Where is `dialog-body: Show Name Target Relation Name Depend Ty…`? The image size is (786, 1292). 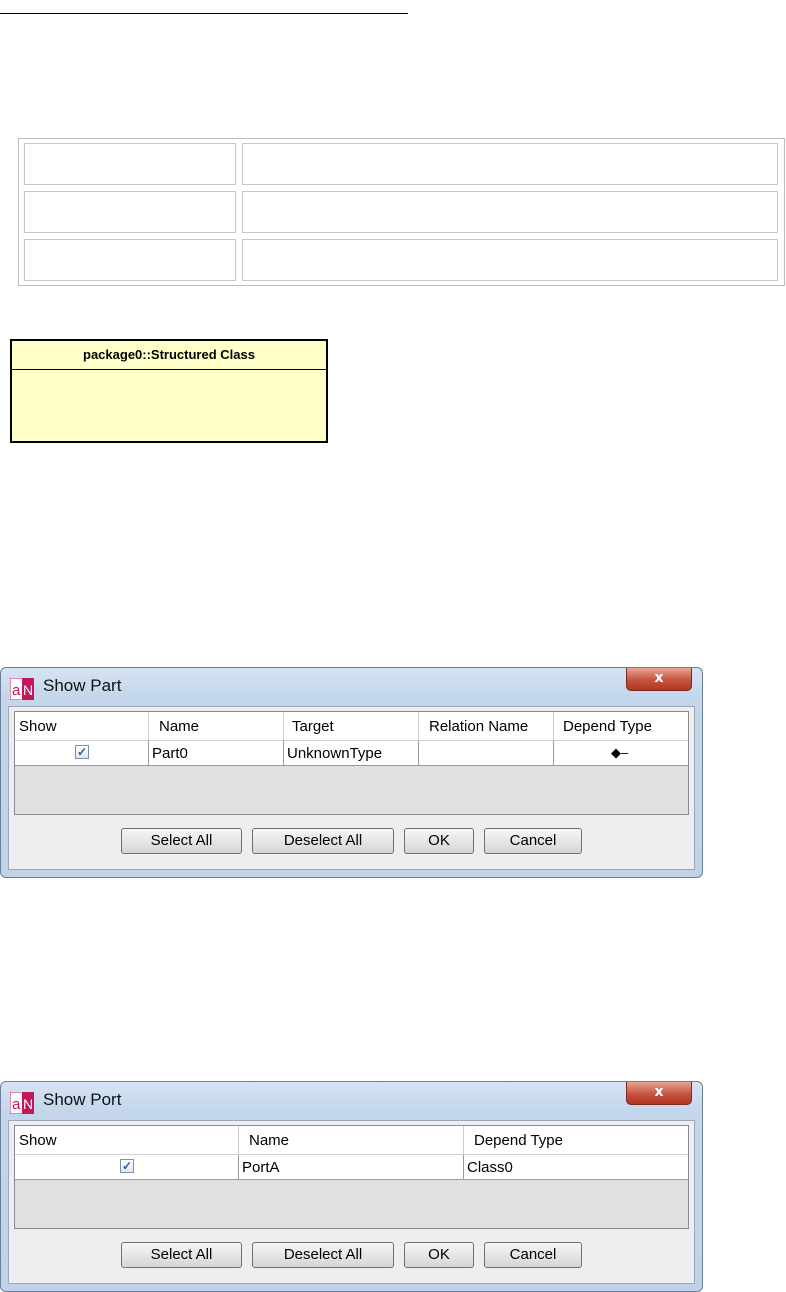 dialog-body: Show Name Target Relation Name Depend Ty… is located at coordinates (351, 788).